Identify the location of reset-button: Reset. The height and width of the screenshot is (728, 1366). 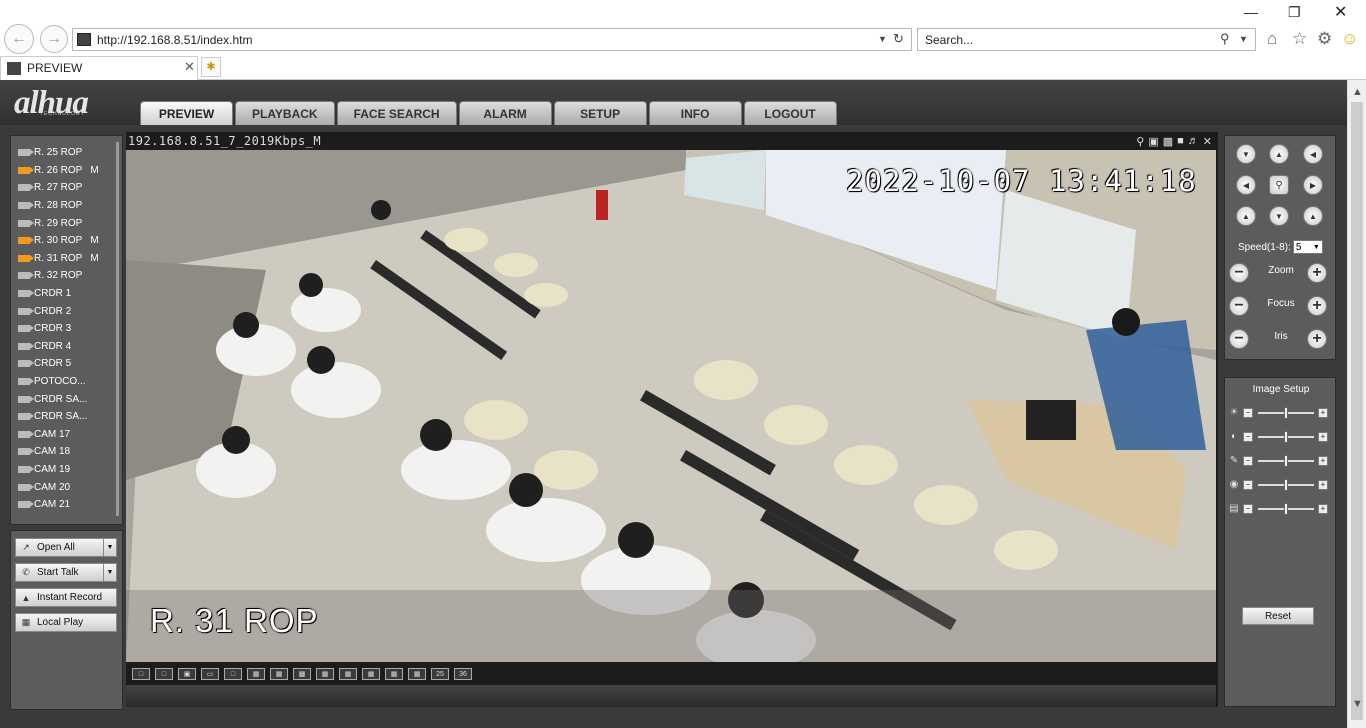
(1278, 616).